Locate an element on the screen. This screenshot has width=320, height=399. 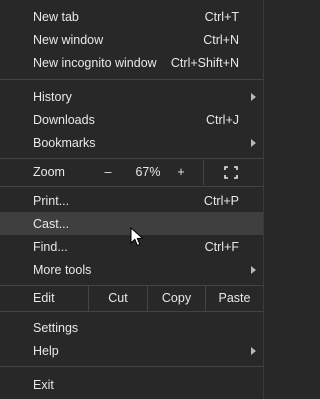
fullscreen-icon is located at coordinates (231, 172).